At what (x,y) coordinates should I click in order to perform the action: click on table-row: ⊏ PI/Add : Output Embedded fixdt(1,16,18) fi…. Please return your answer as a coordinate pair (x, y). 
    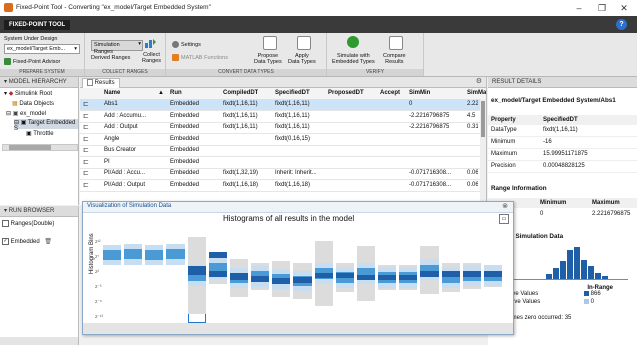
    Looking at the image, I should click on (280, 186).